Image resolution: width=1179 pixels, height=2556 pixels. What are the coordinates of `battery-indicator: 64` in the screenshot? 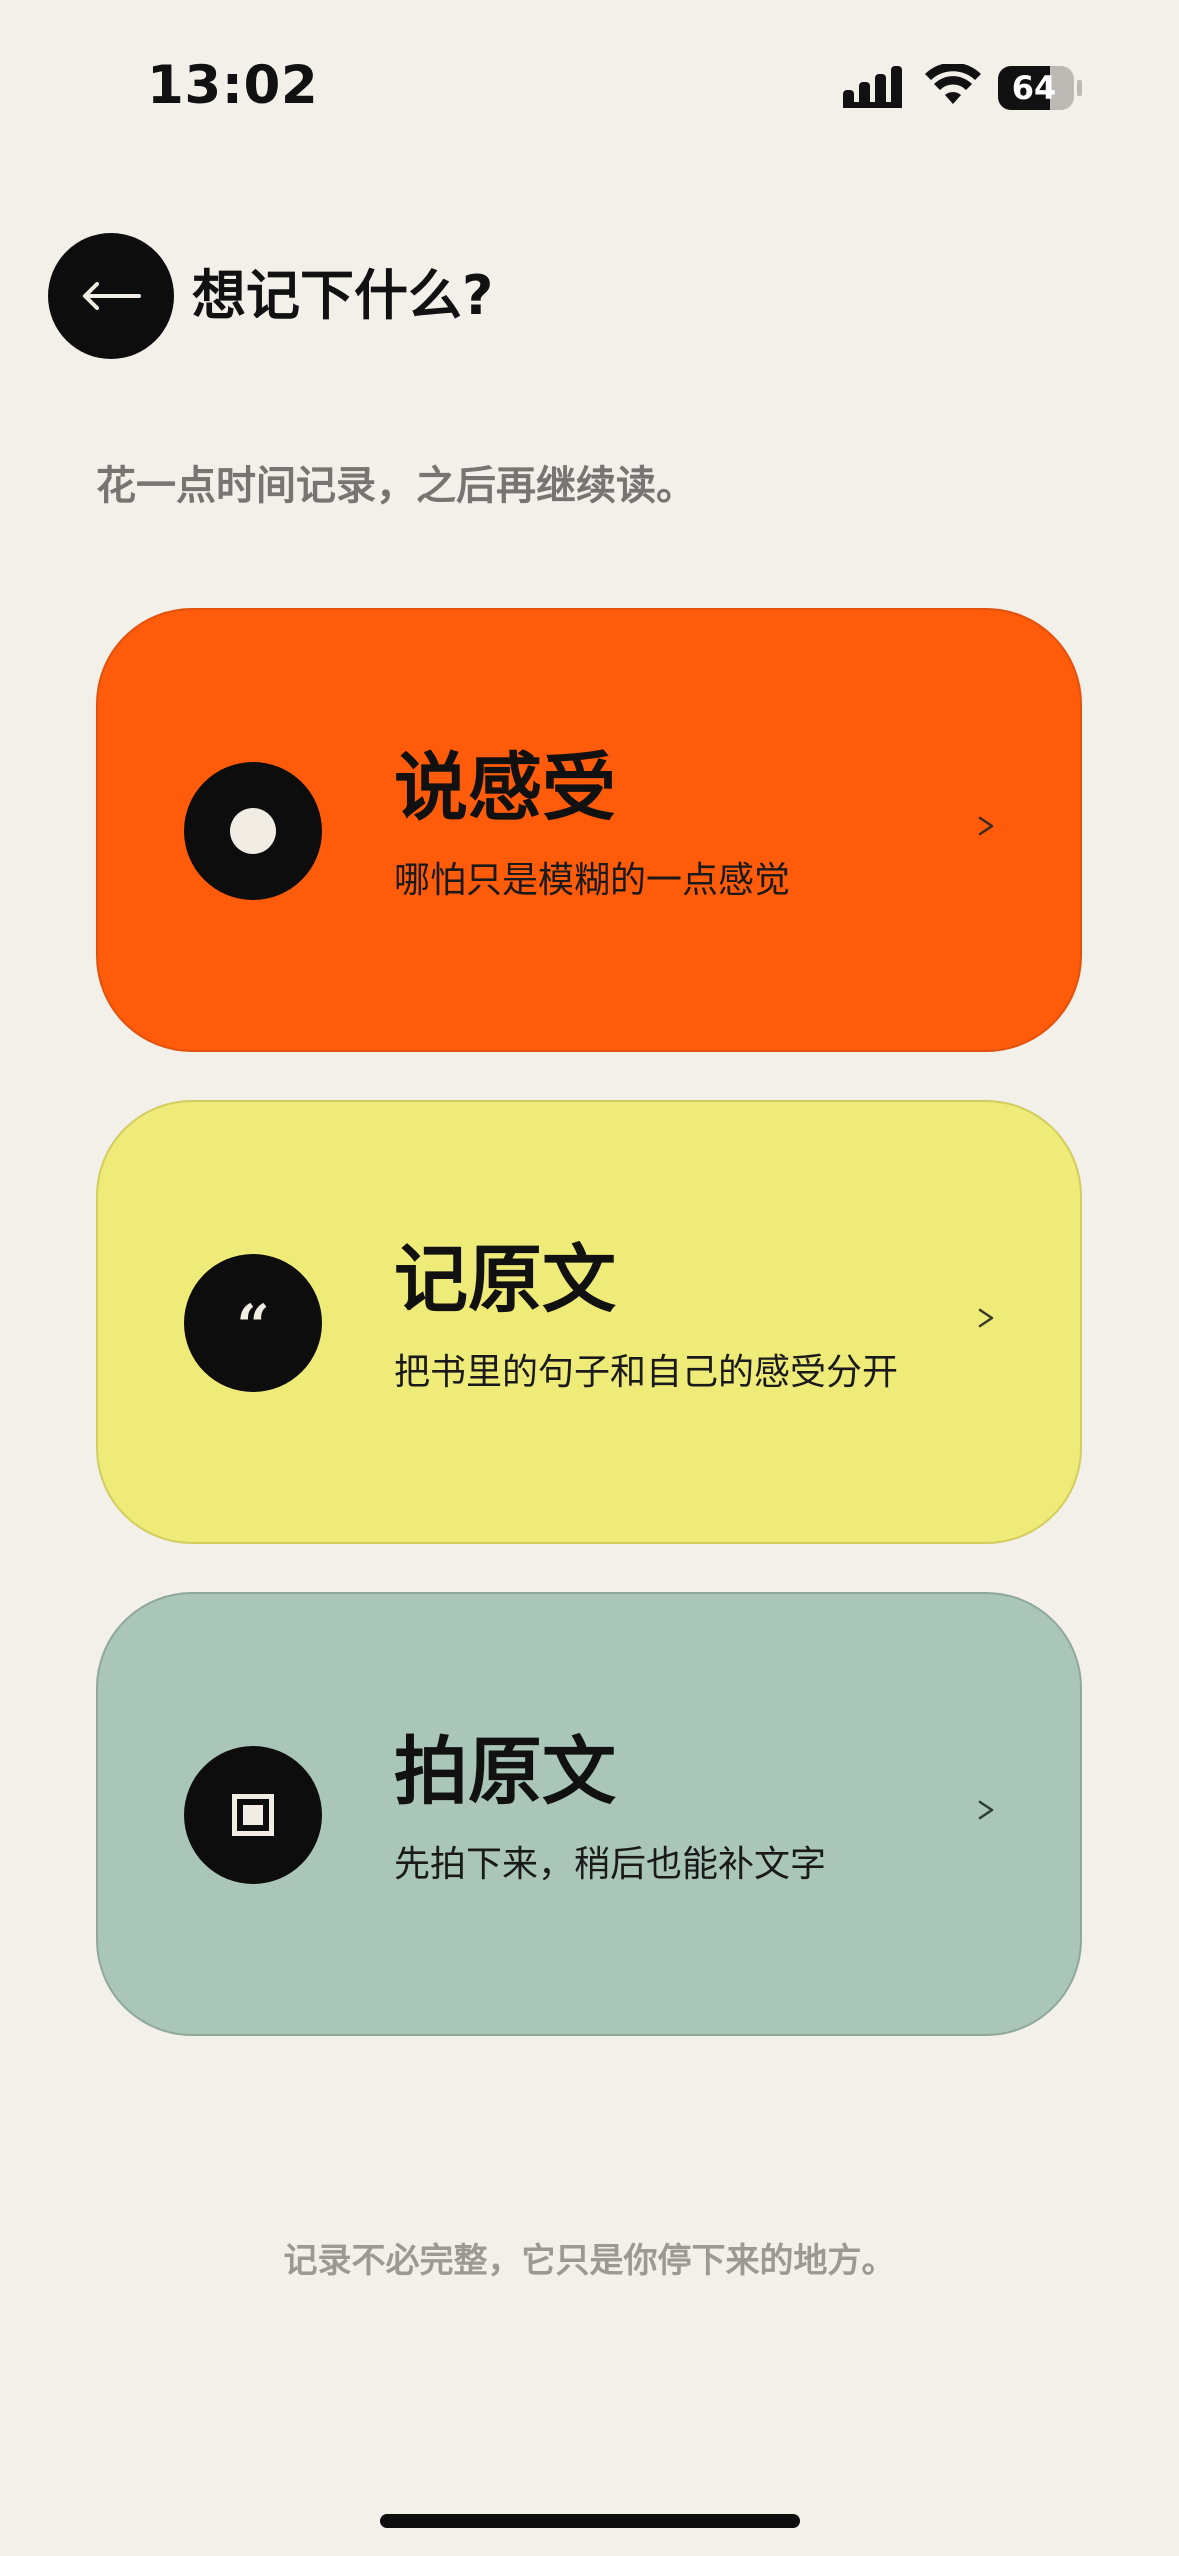 It's located at (1040, 88).